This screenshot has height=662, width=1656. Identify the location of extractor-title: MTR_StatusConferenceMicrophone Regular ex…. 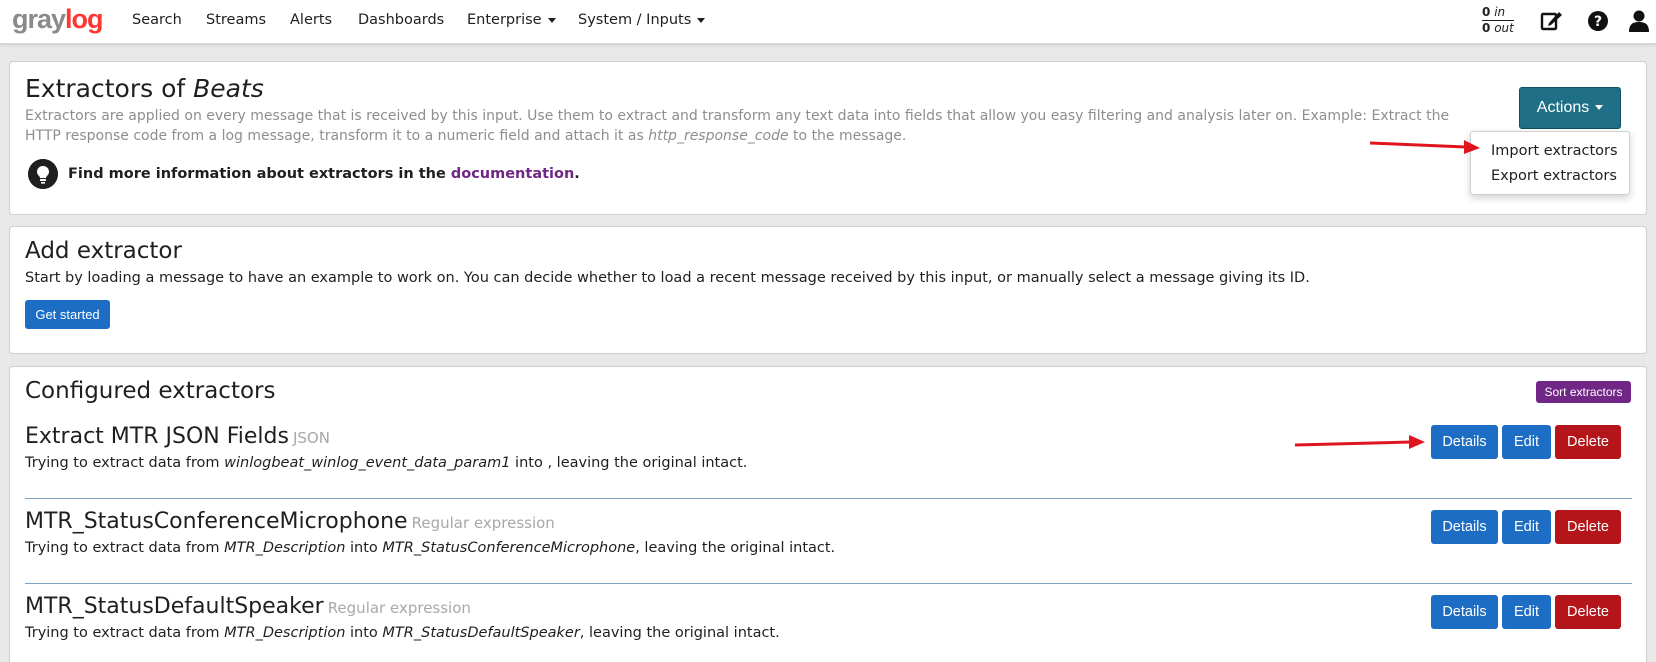
(290, 521).